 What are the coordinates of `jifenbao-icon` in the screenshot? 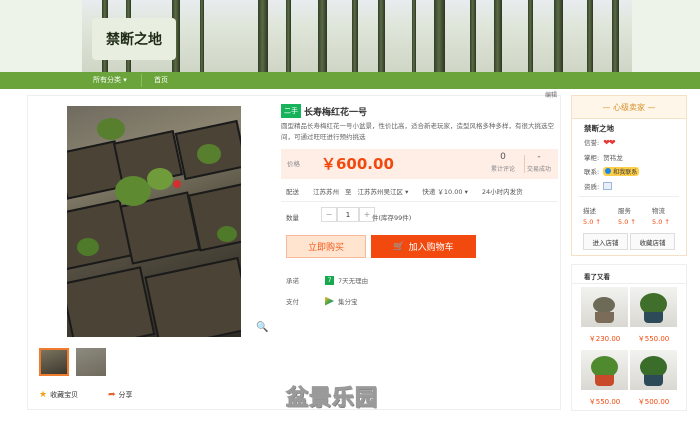 It's located at (329, 301).